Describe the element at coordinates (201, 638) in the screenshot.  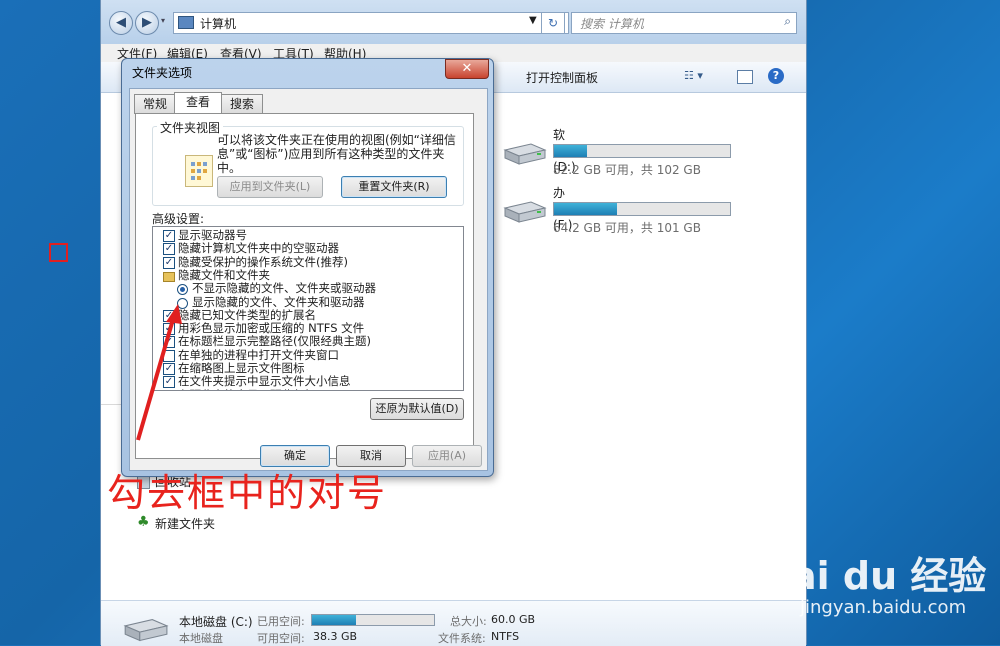
I see `status-drive-type: 本地磁盘` at that location.